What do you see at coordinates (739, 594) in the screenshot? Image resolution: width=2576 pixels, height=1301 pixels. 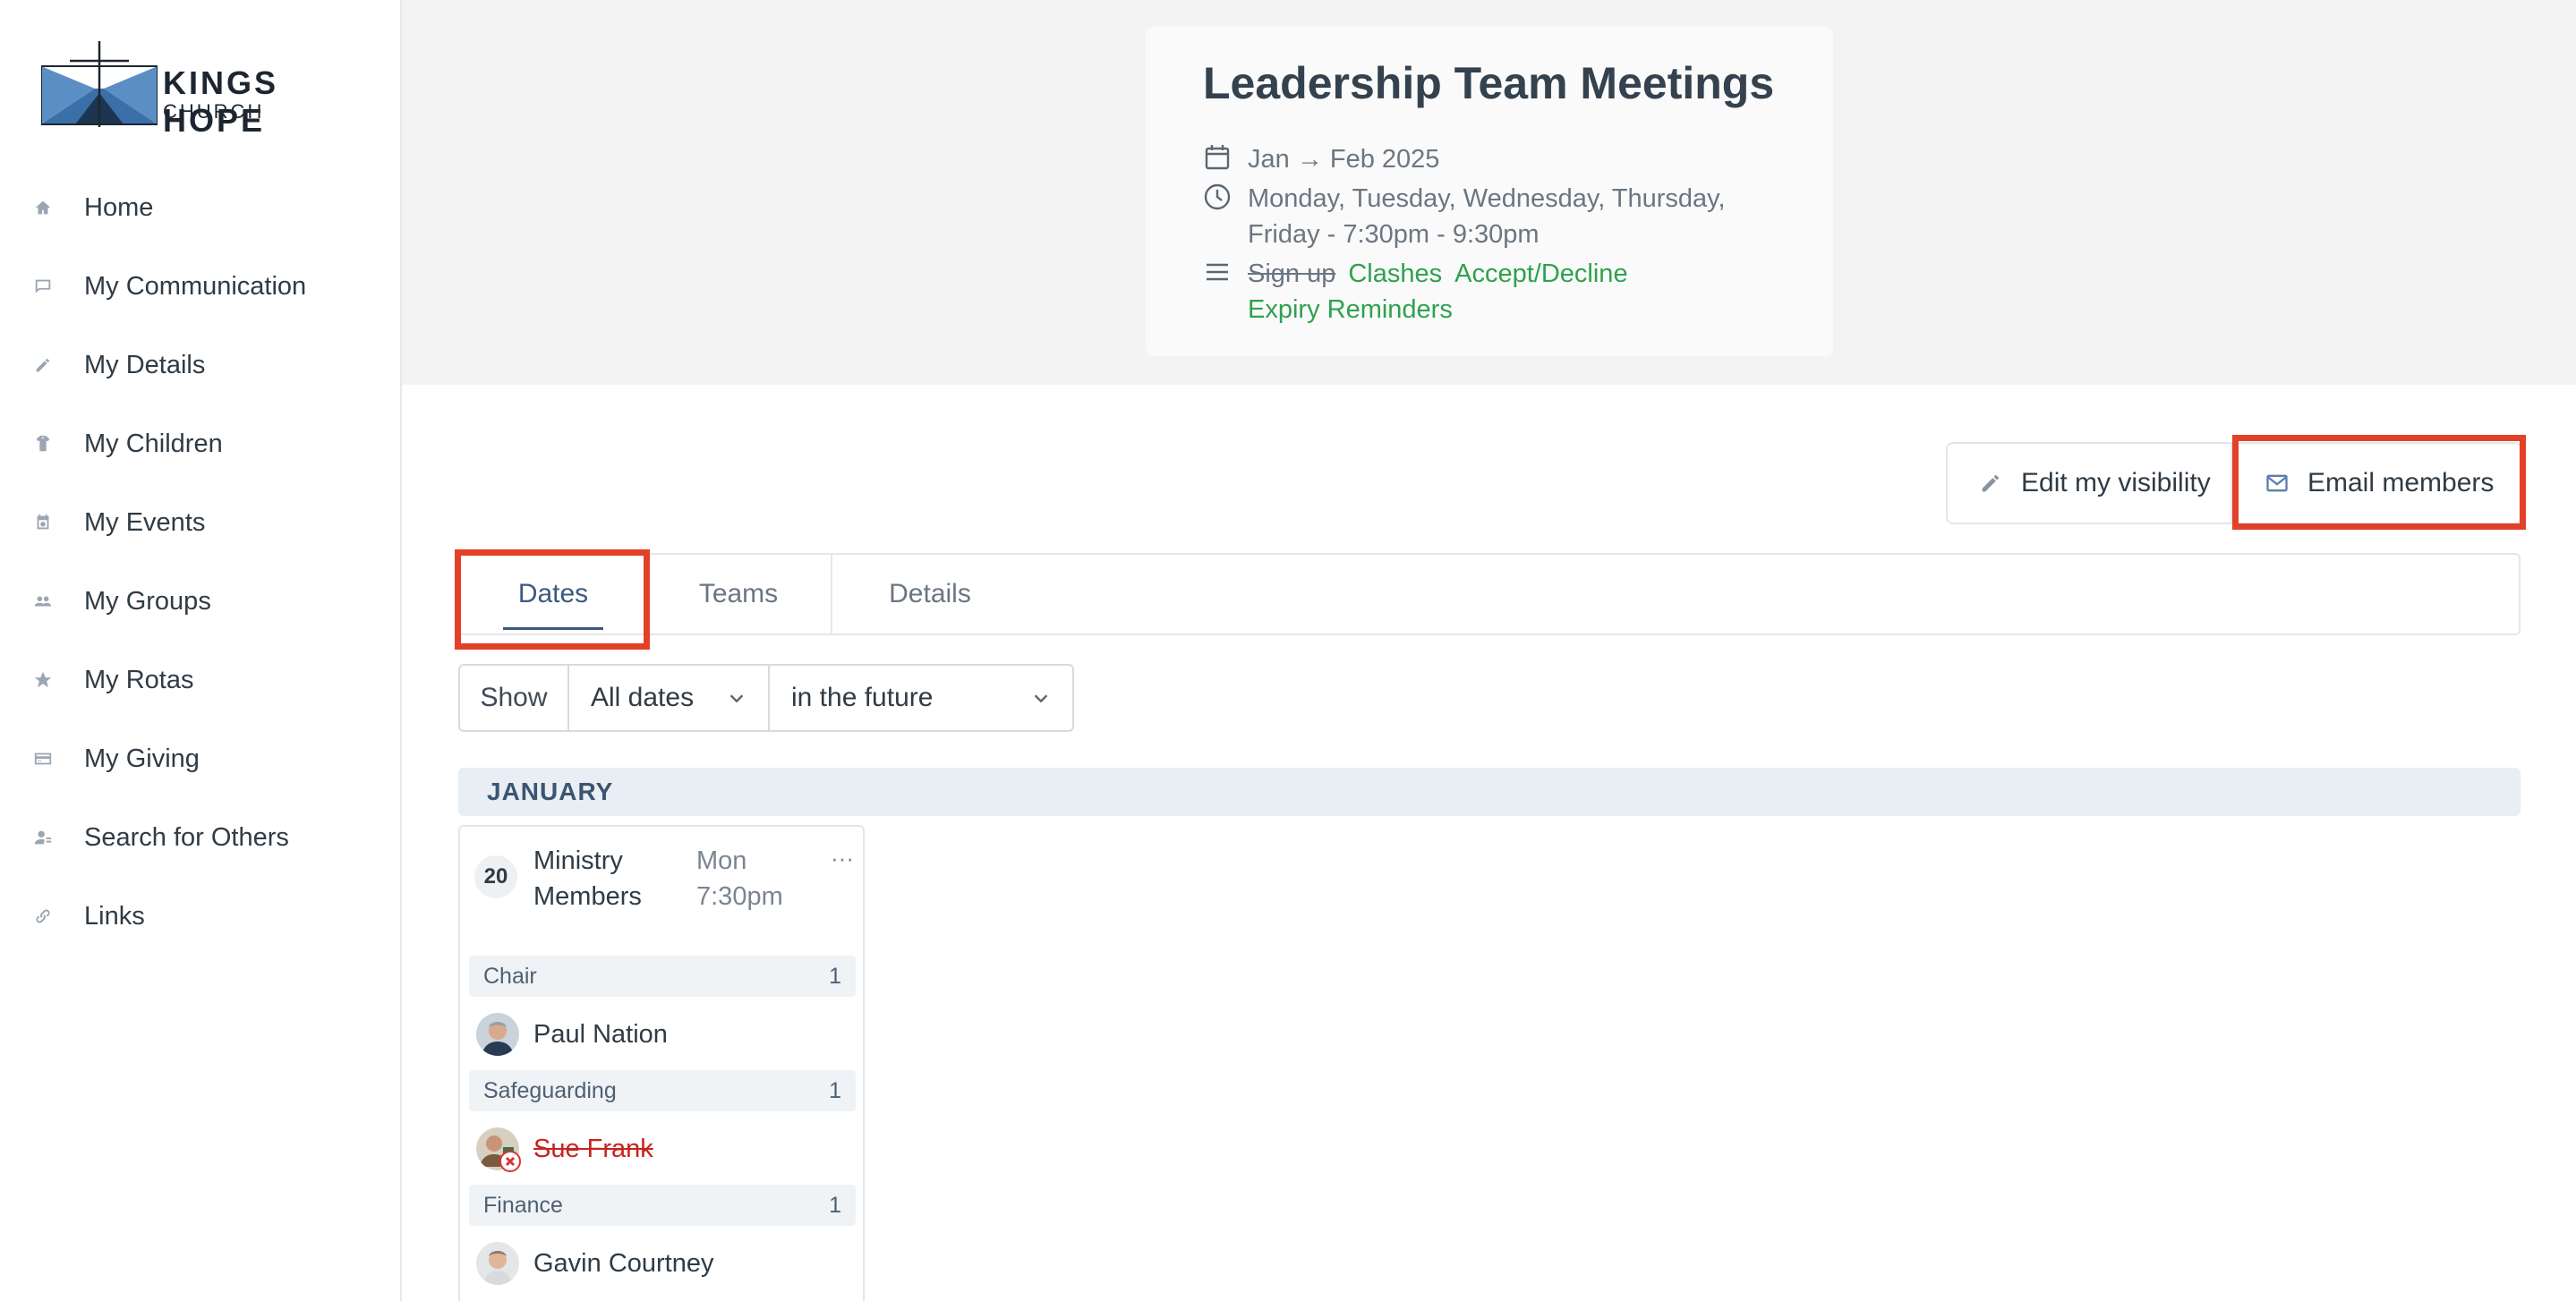 I see `tab-teams: Teams` at bounding box center [739, 594].